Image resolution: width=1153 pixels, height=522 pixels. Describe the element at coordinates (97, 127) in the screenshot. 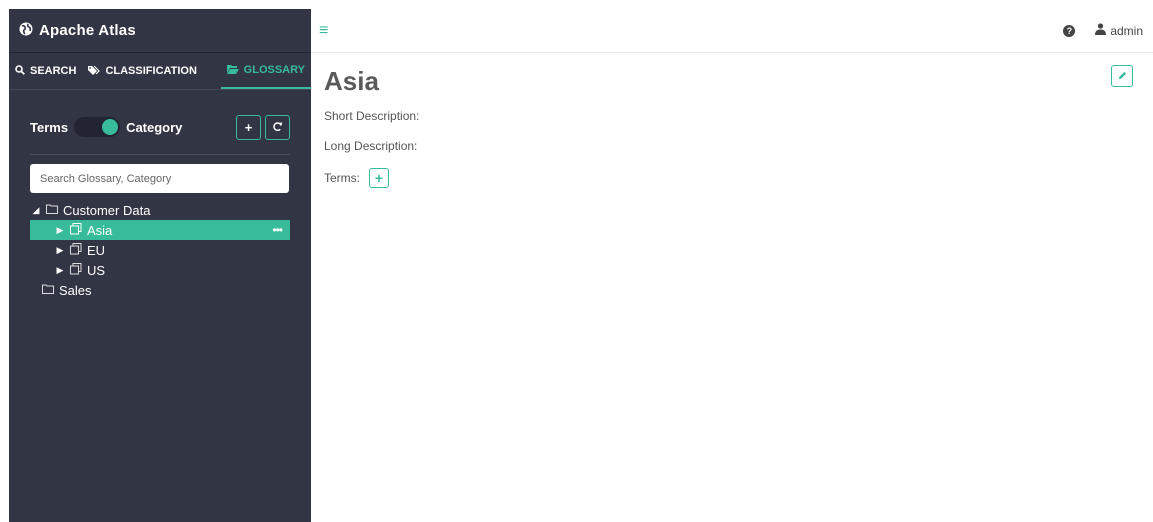

I see `terms-category-toggle` at that location.